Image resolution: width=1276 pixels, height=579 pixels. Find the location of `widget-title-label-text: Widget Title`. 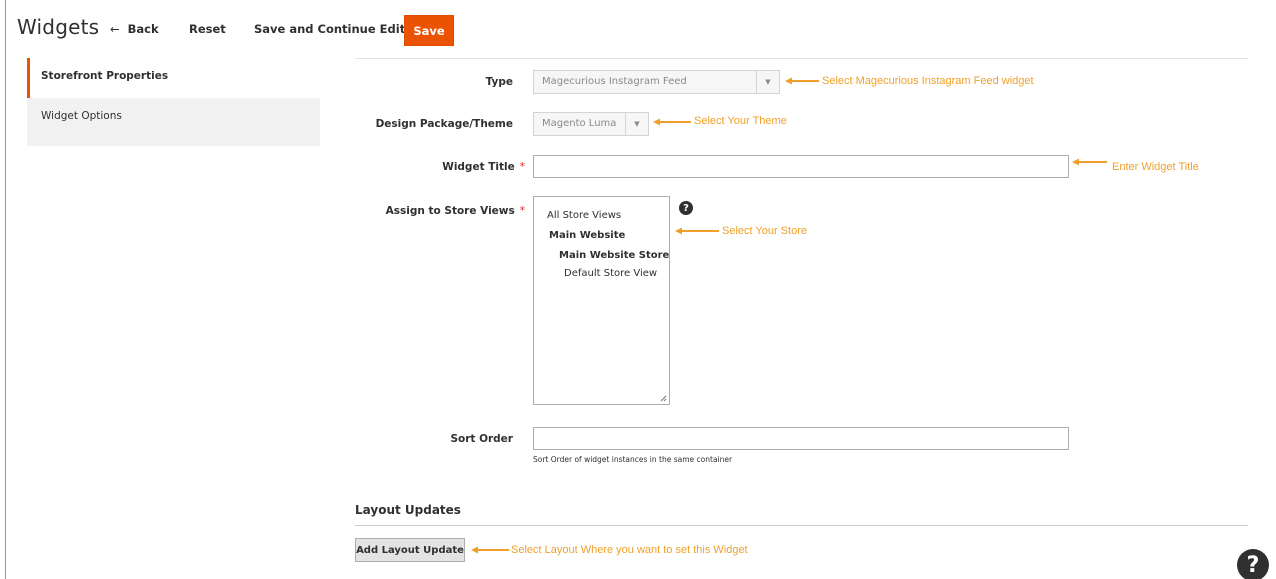

widget-title-label-text: Widget Title is located at coordinates (478, 167).